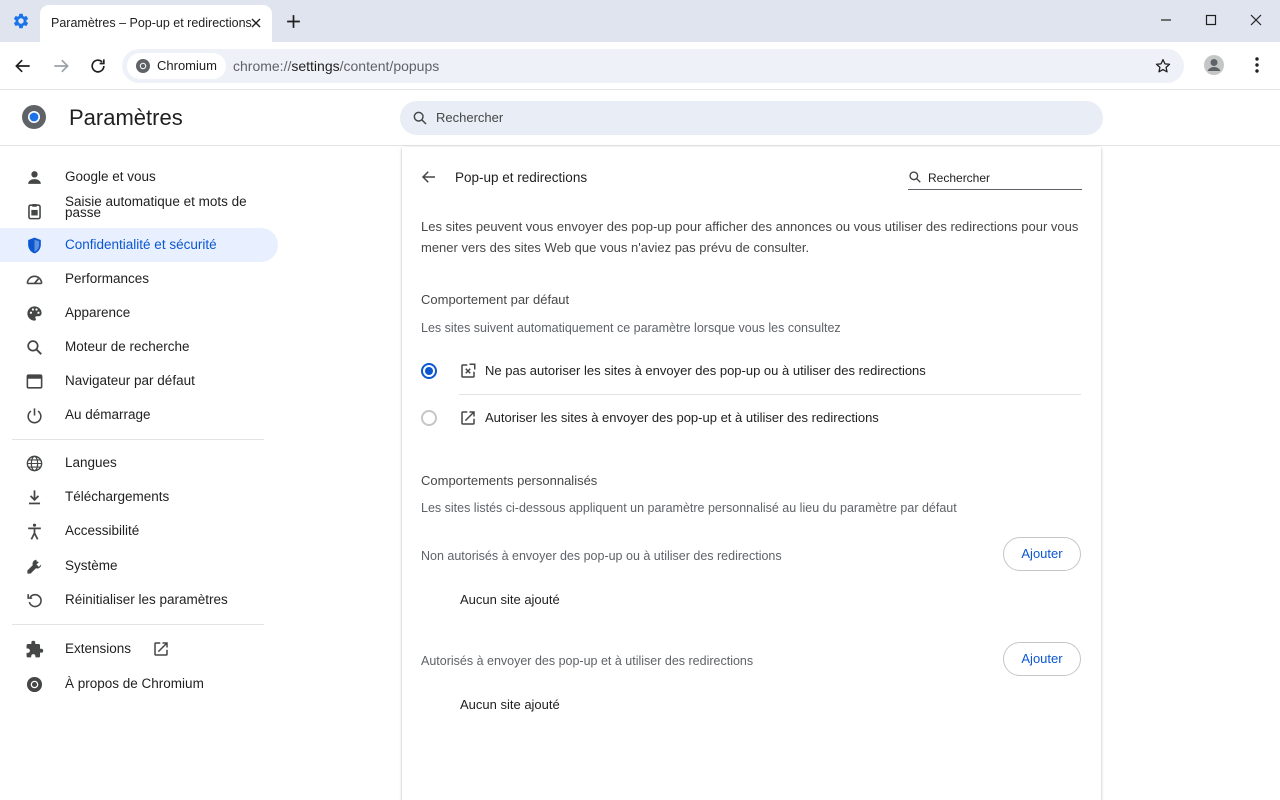  I want to click on tab-settings-popups: Paramètres – Pop-up et redirections, so click(156, 23).